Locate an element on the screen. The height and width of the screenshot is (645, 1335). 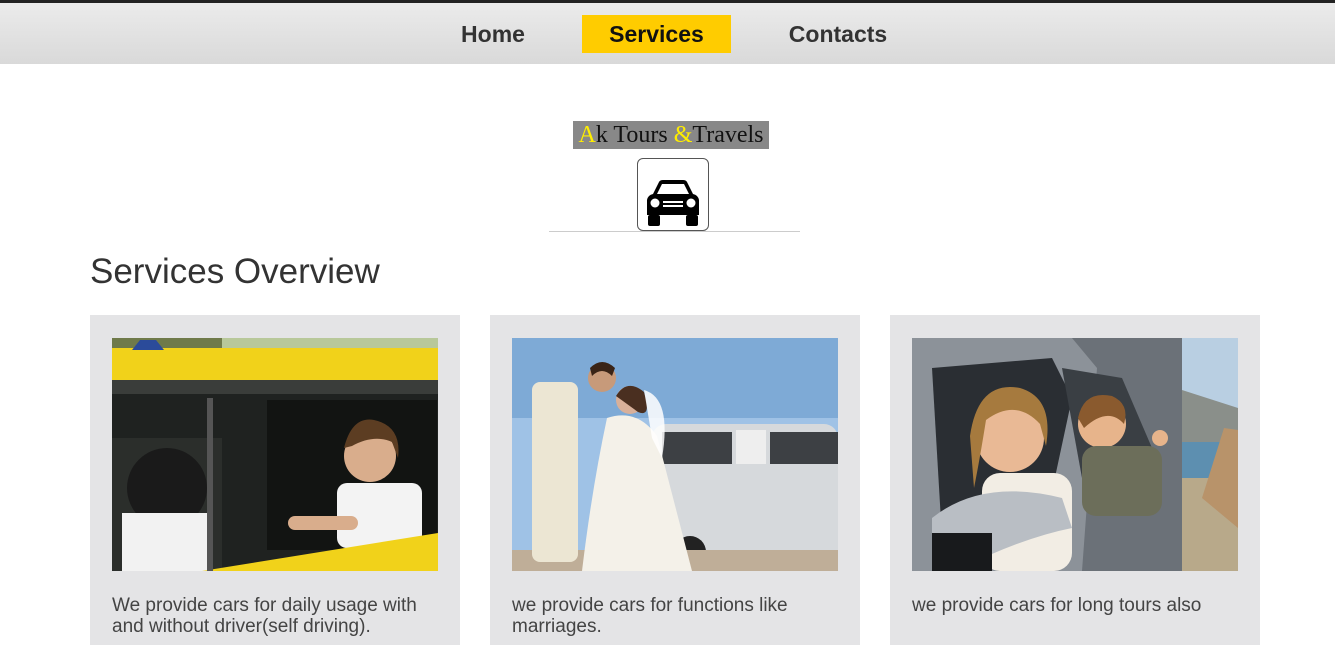
brand-word-tours: k Tours is located at coordinates (634, 135).